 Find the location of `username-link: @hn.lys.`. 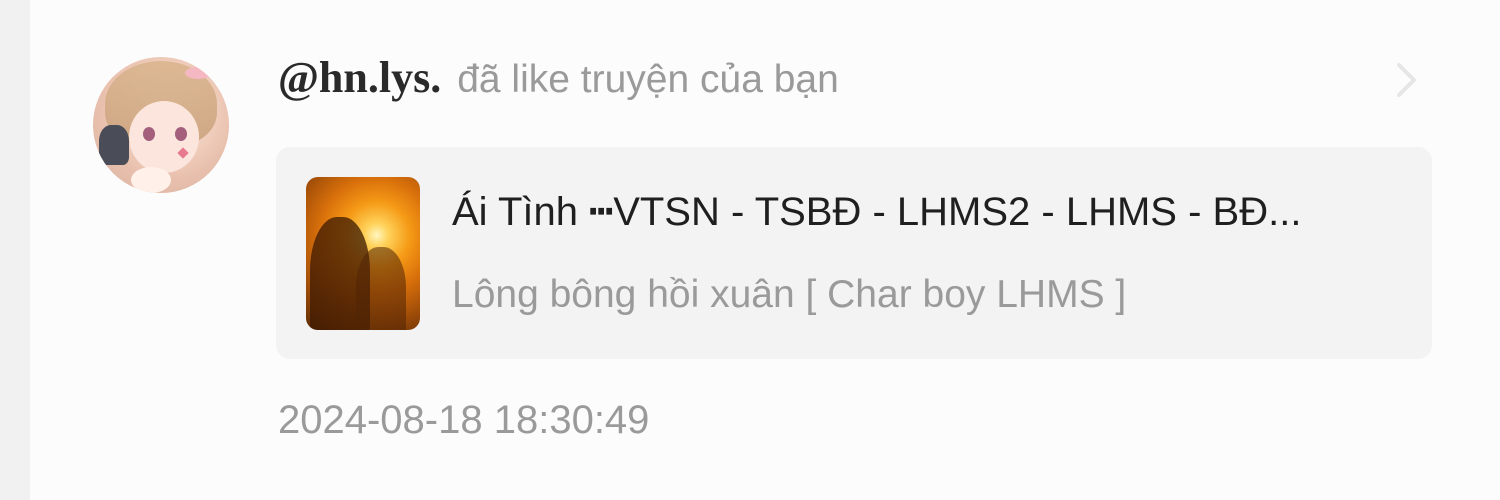

username-link: @hn.lys. is located at coordinates (359, 77).